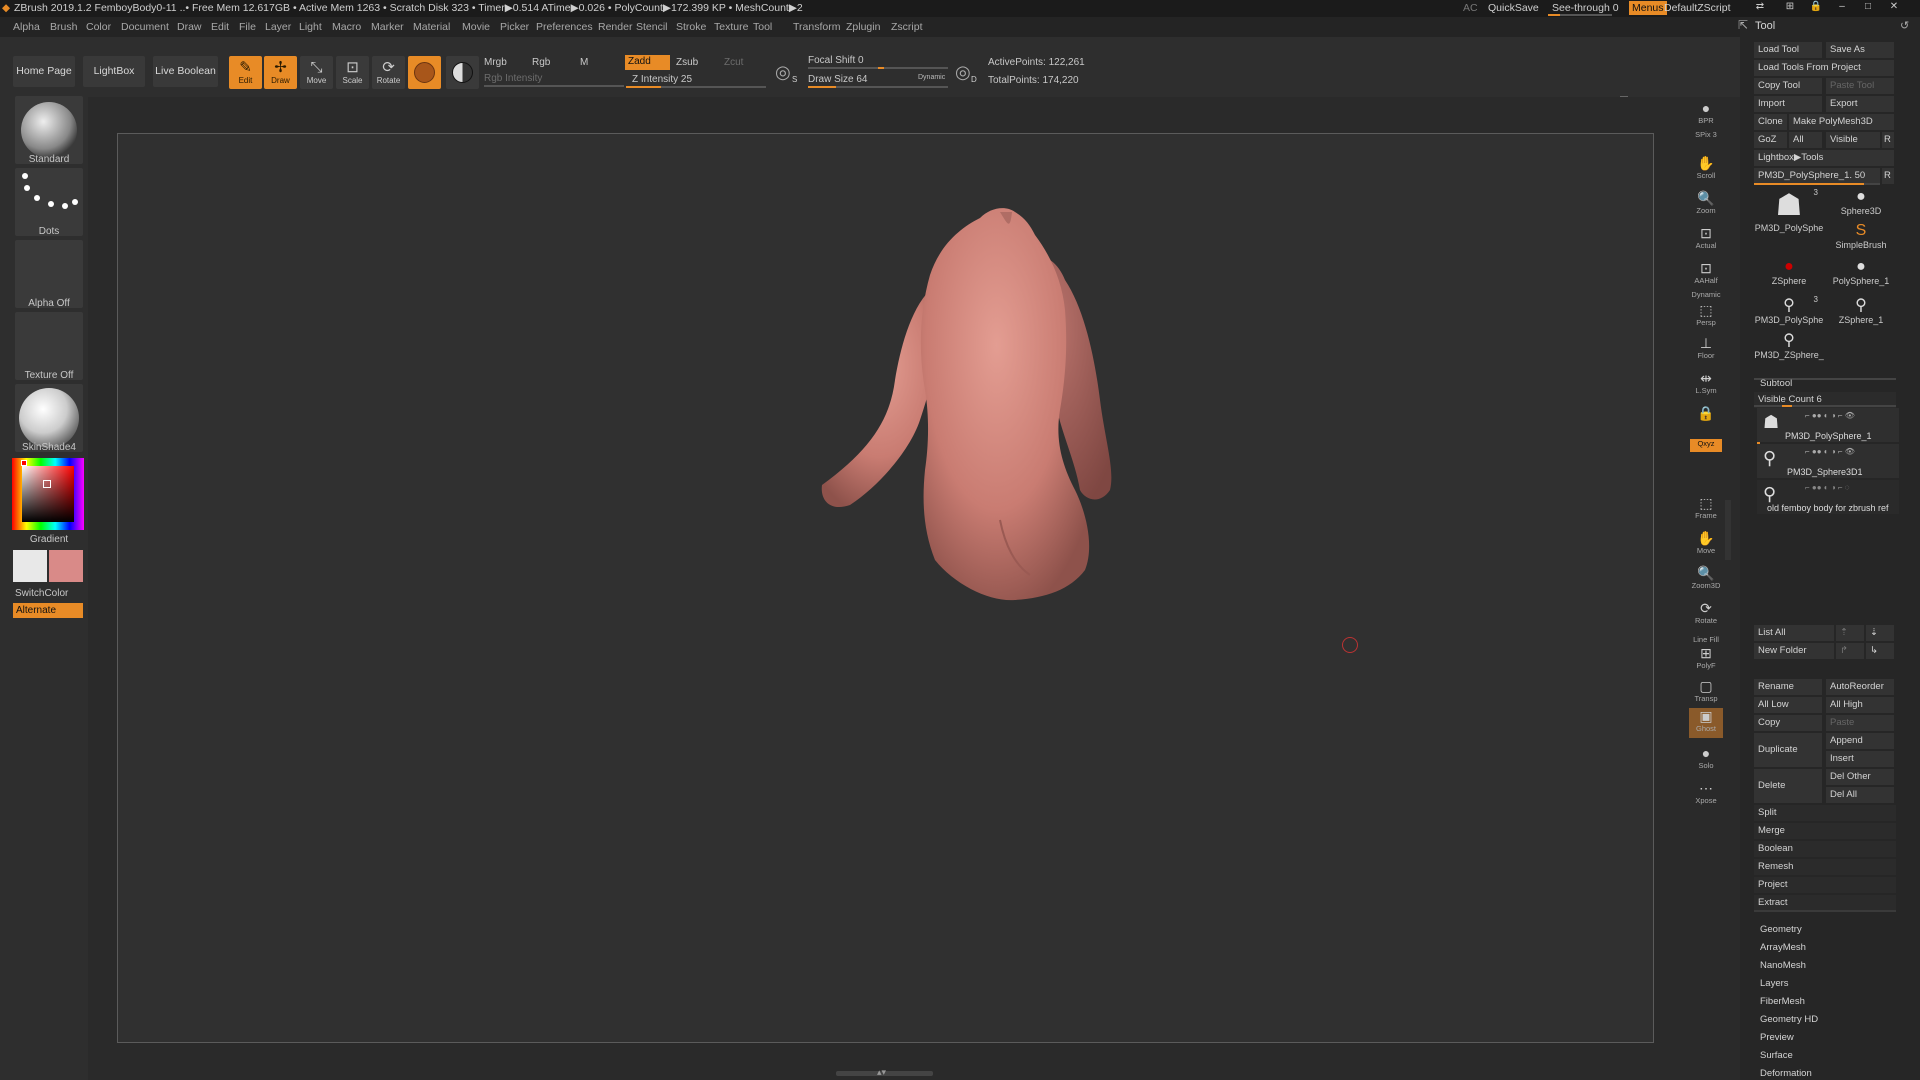 This screenshot has height=1080, width=1920. I want to click on focal-shift-slider: Focal Shift 0, so click(836, 60).